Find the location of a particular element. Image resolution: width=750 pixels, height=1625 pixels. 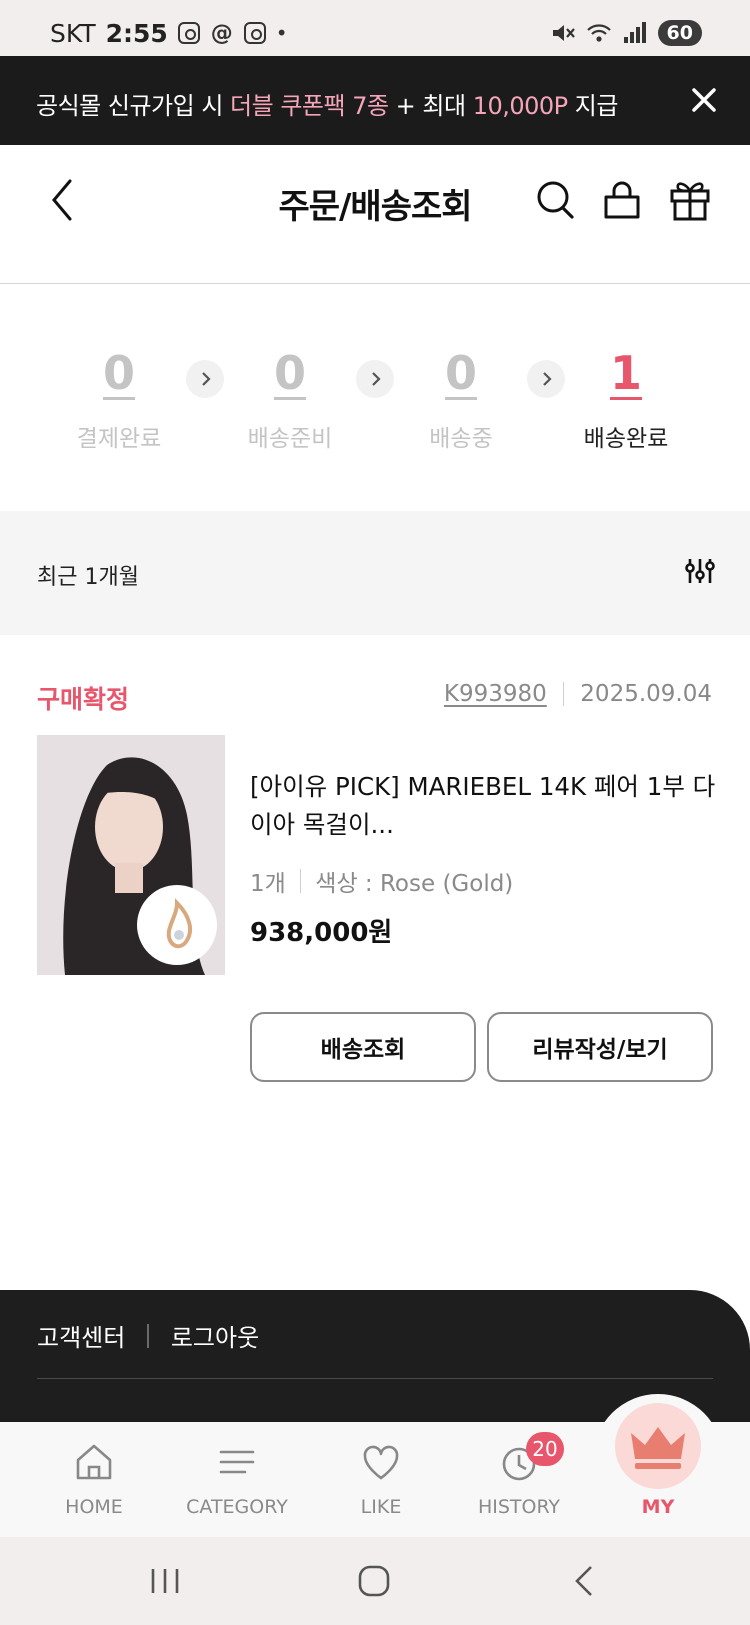

step-preparing: 0 배송준비 is located at coordinates (290, 399).